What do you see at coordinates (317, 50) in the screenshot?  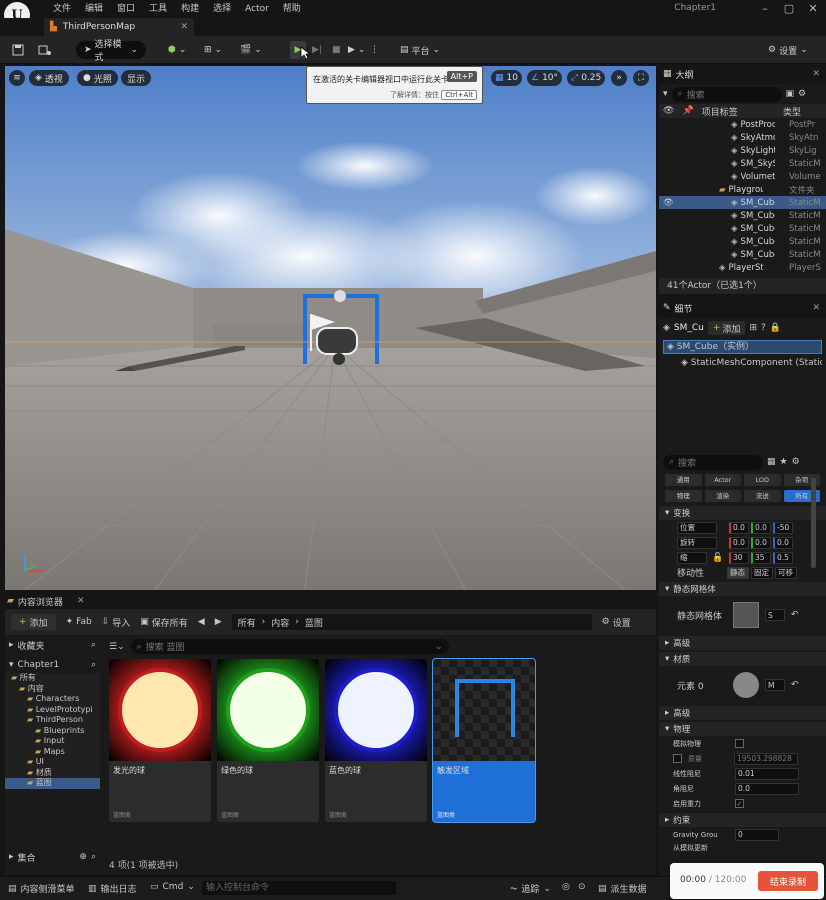 I see `step-button: ▶|` at bounding box center [317, 50].